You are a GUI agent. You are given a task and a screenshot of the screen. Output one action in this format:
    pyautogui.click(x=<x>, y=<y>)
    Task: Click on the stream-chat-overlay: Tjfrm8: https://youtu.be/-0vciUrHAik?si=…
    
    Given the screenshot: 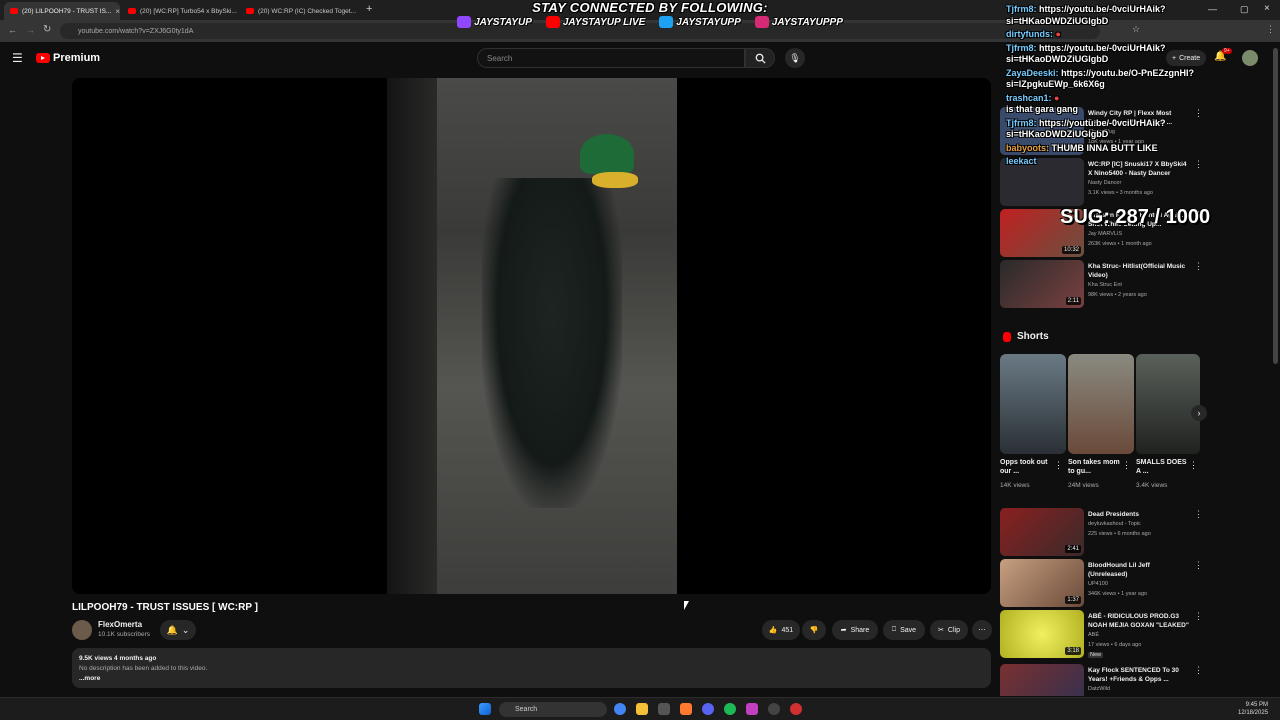 What is the action you would take?
    pyautogui.click(x=1106, y=86)
    